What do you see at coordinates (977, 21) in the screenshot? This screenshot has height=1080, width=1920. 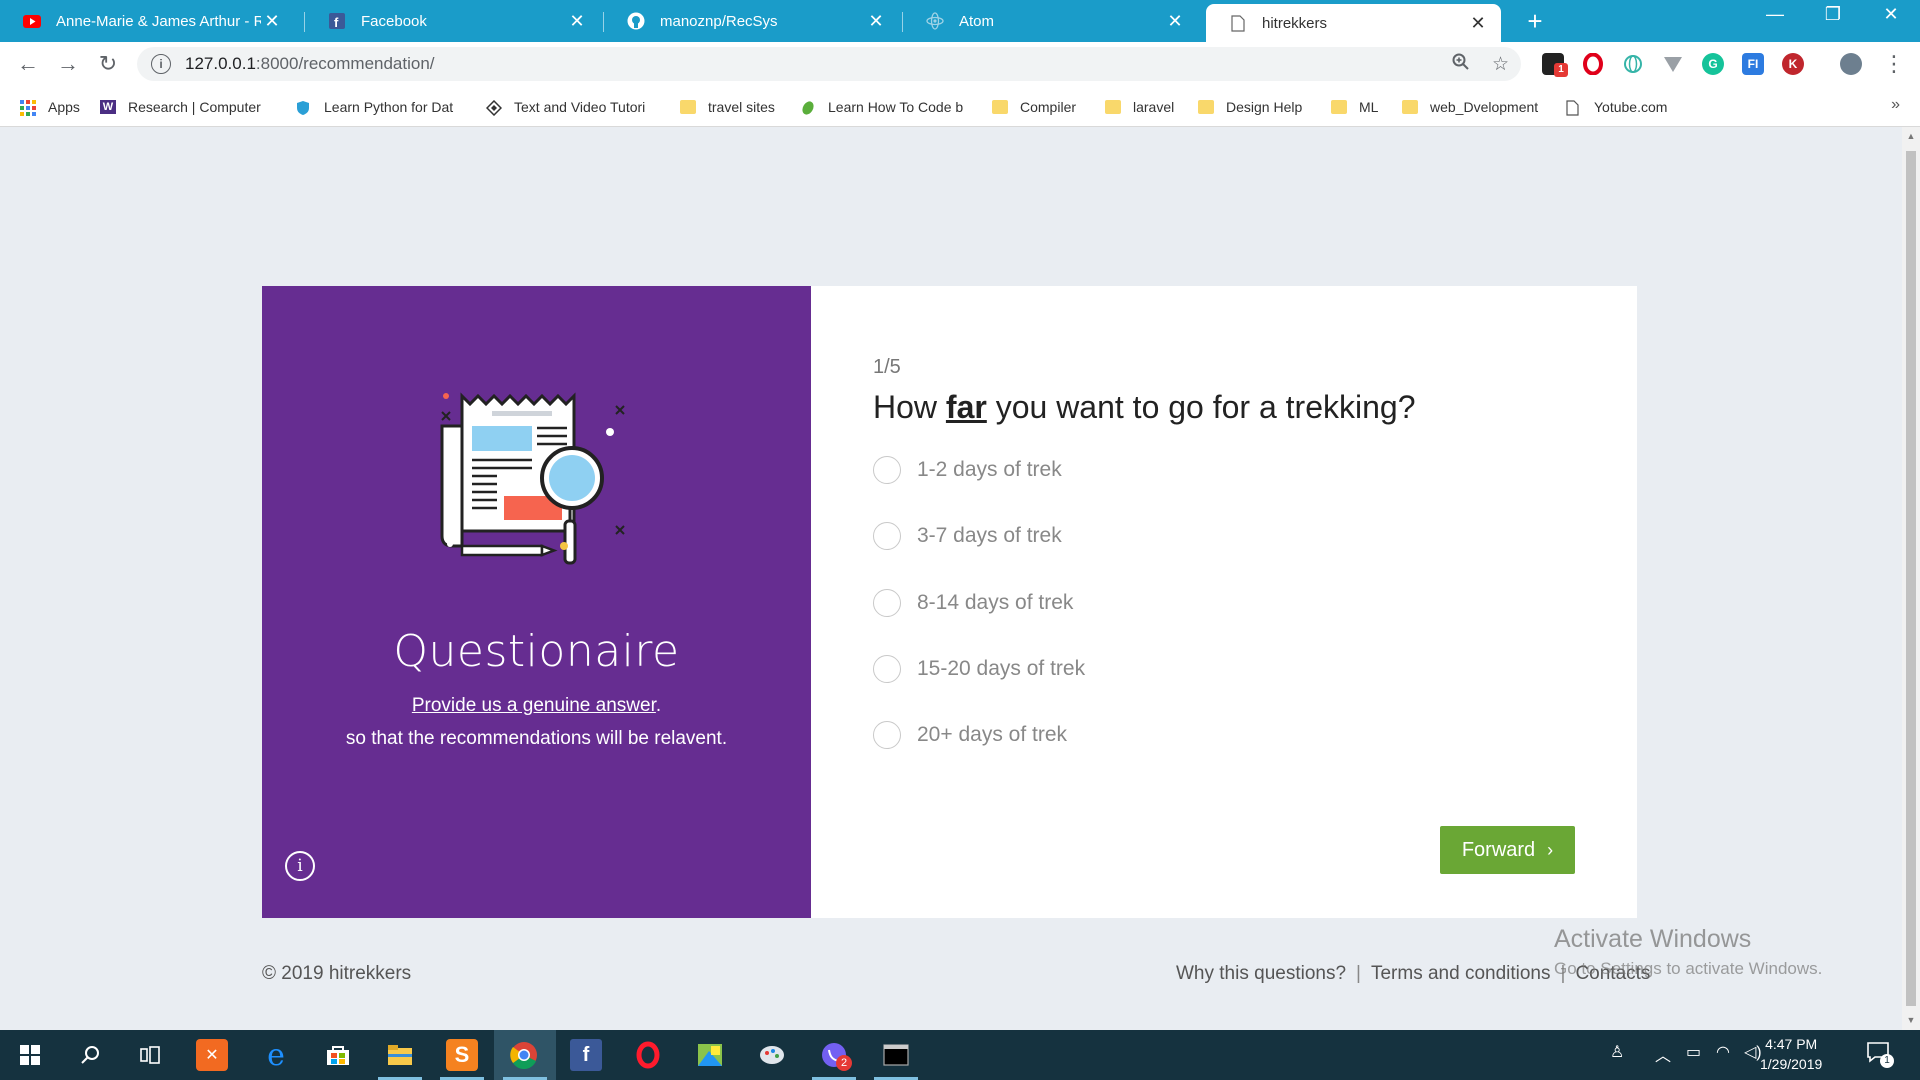 I see `tab-title: Atom` at bounding box center [977, 21].